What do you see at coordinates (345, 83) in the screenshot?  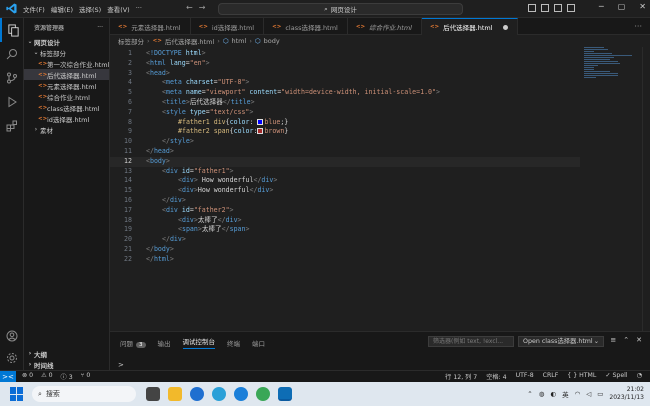 I see `code-line: 4 <meta charset="UTF-8">` at bounding box center [345, 83].